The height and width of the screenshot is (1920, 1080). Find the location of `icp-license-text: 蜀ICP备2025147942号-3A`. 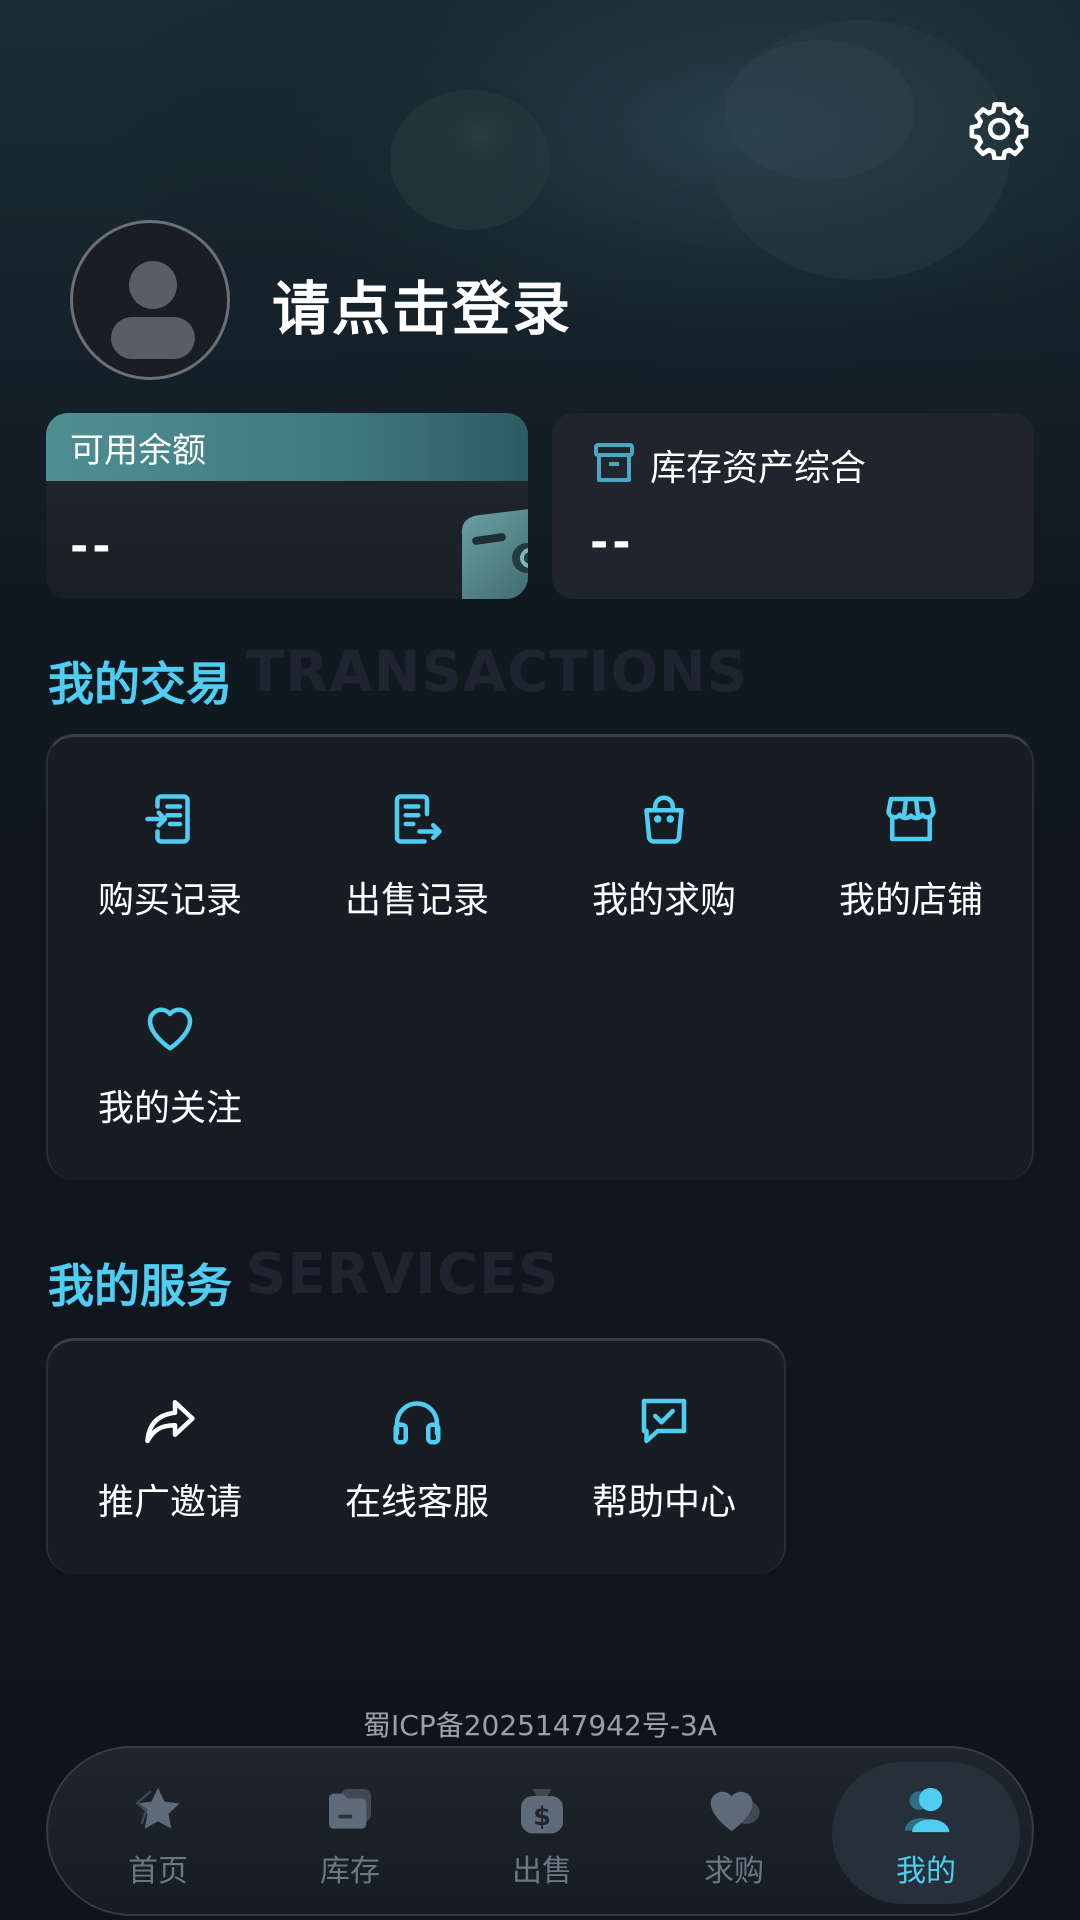

icp-license-text: 蜀ICP备2025147942号-3A is located at coordinates (540, 1724).